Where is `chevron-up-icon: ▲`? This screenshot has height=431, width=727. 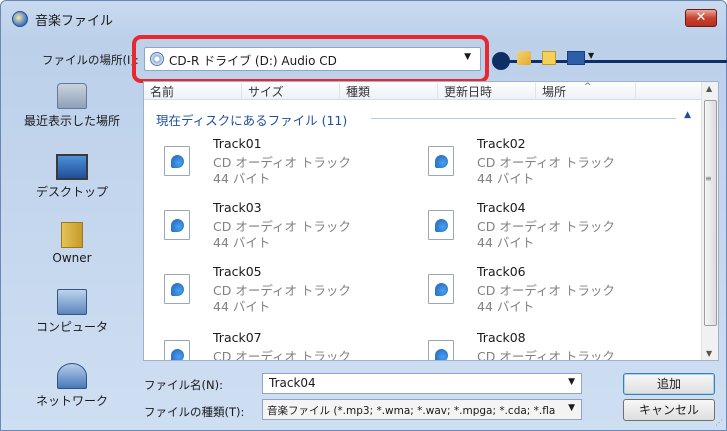
chevron-up-icon: ▲ is located at coordinates (687, 115).